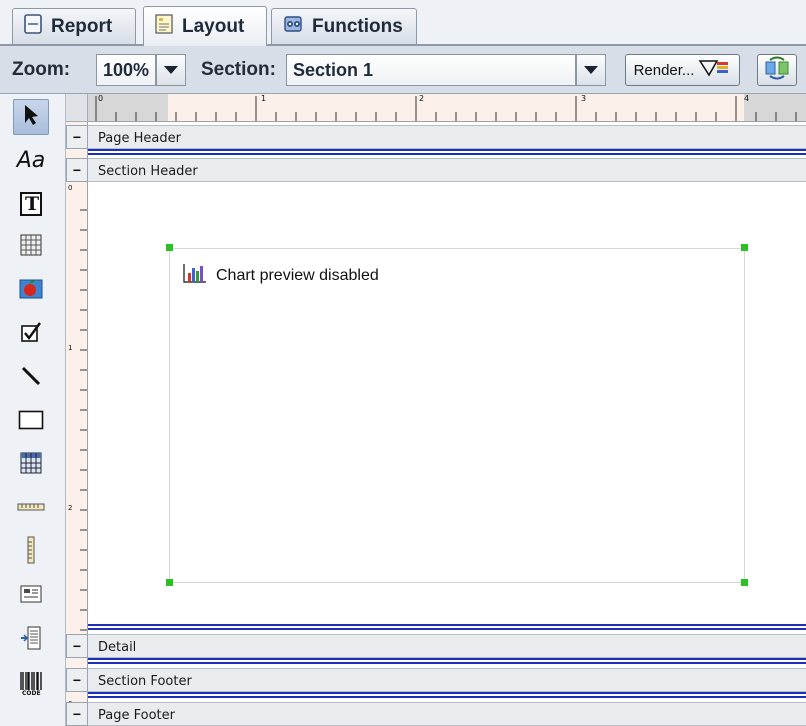  Describe the element at coordinates (436, 714) in the screenshot. I see `band-page-footer: − Page Footer` at that location.